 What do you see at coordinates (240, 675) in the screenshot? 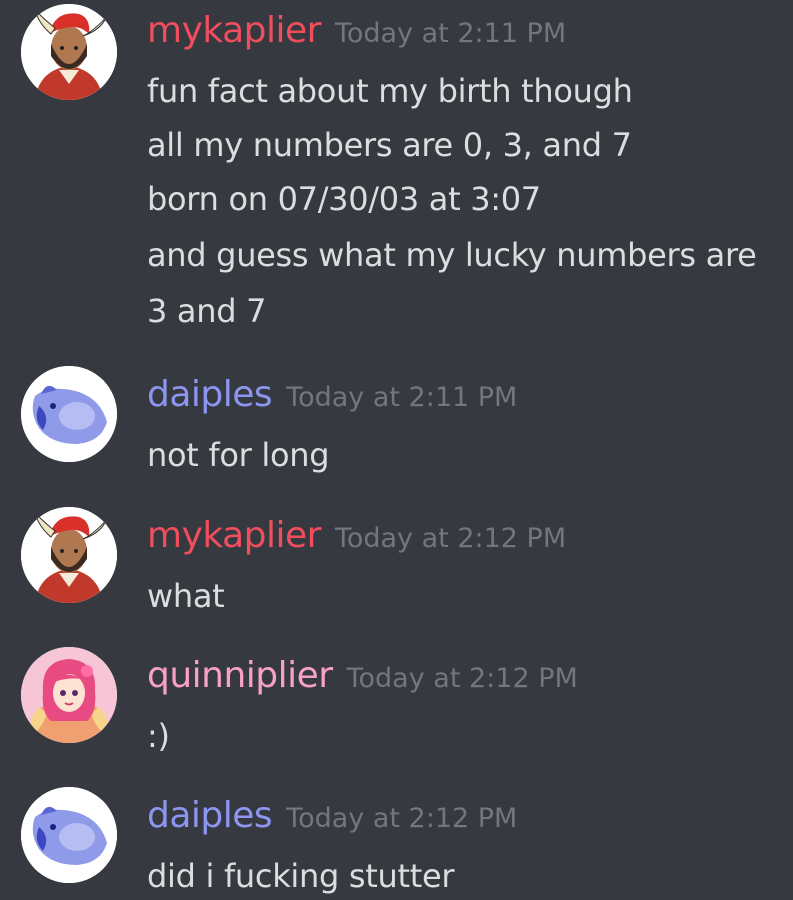
I see `author-name: quinniplier` at bounding box center [240, 675].